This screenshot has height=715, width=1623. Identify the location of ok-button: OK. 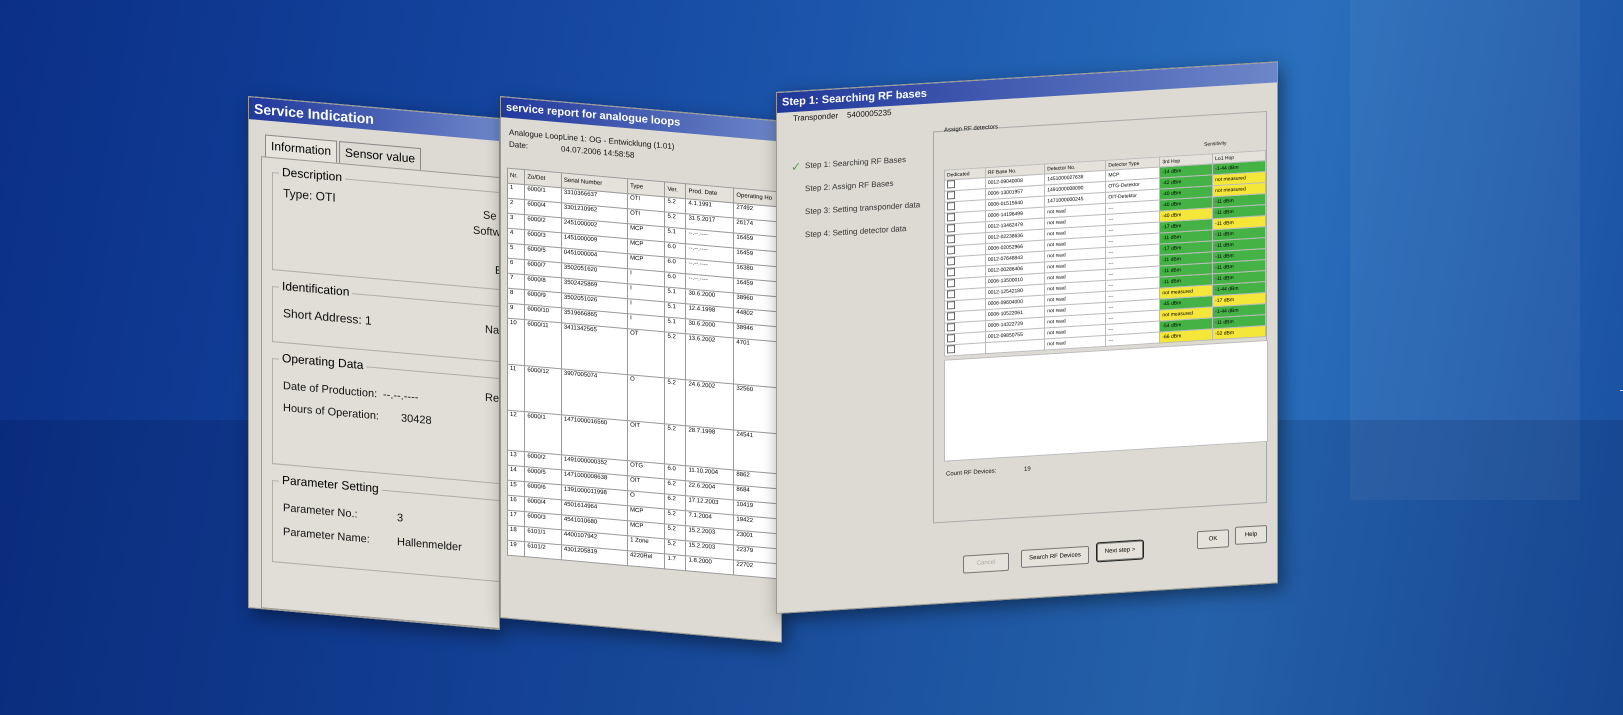
(1213, 539).